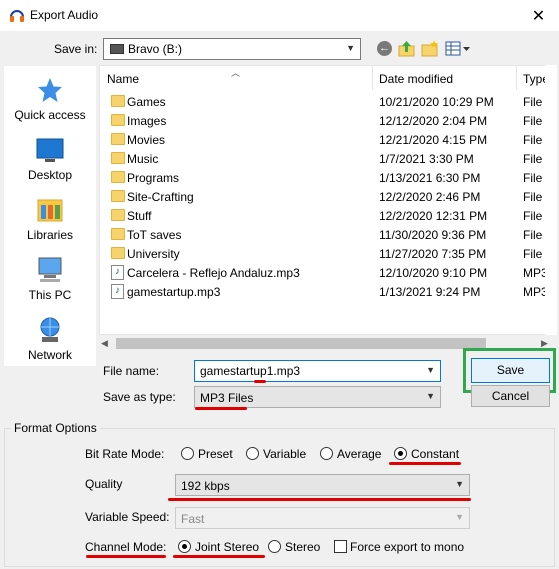  What do you see at coordinates (104, 343) in the screenshot?
I see `scroll-left-icon: ◀` at bounding box center [104, 343].